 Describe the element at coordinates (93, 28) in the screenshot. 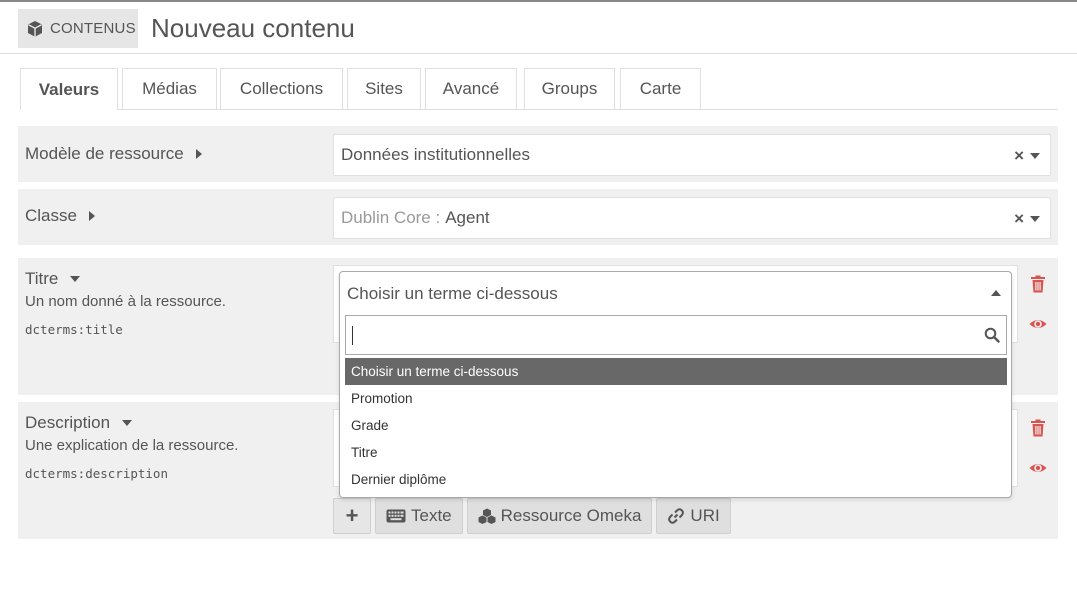

I see `section-label: CONTENUS` at that location.